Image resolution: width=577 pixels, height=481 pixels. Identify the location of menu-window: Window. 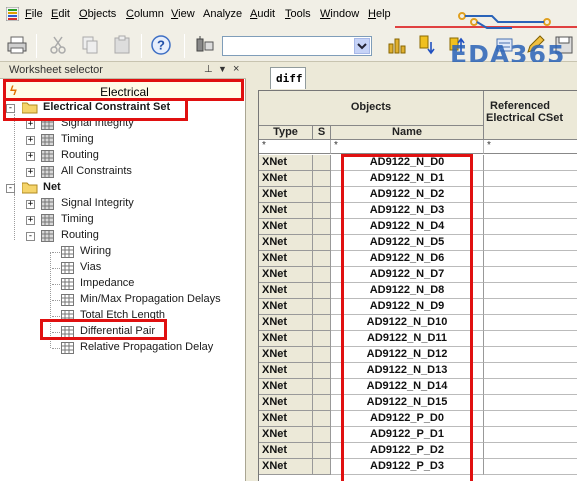
(339, 14).